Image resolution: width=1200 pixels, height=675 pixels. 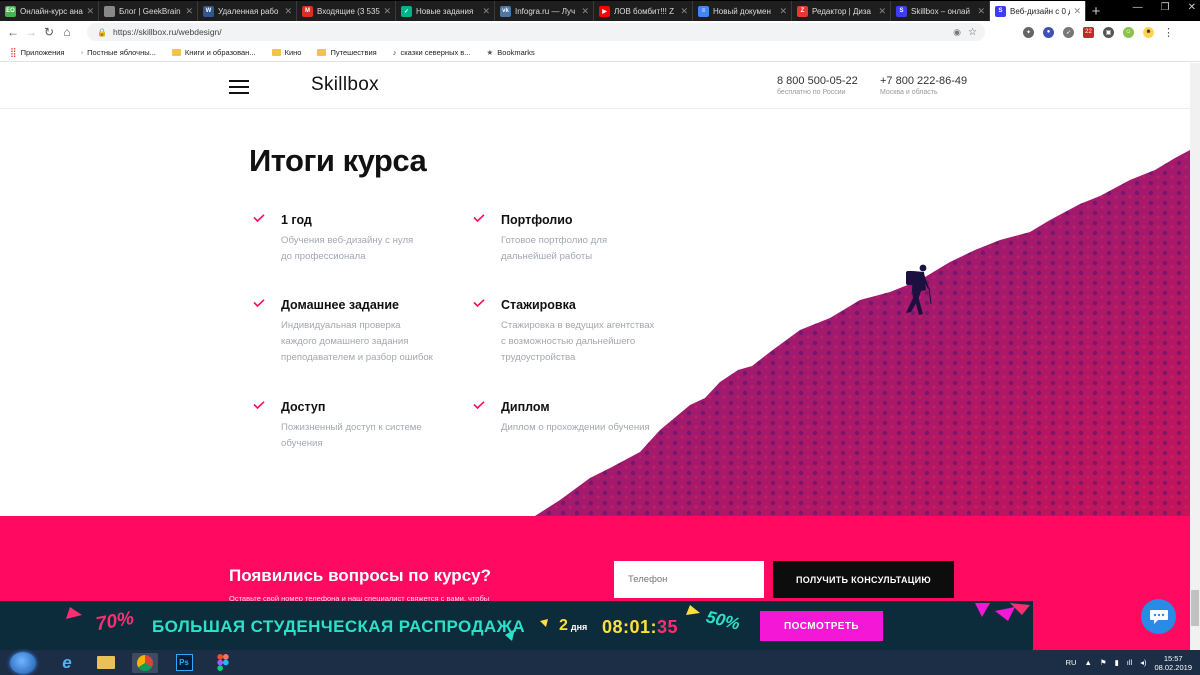 I want to click on docs-icon: ≡, so click(x=703, y=11).